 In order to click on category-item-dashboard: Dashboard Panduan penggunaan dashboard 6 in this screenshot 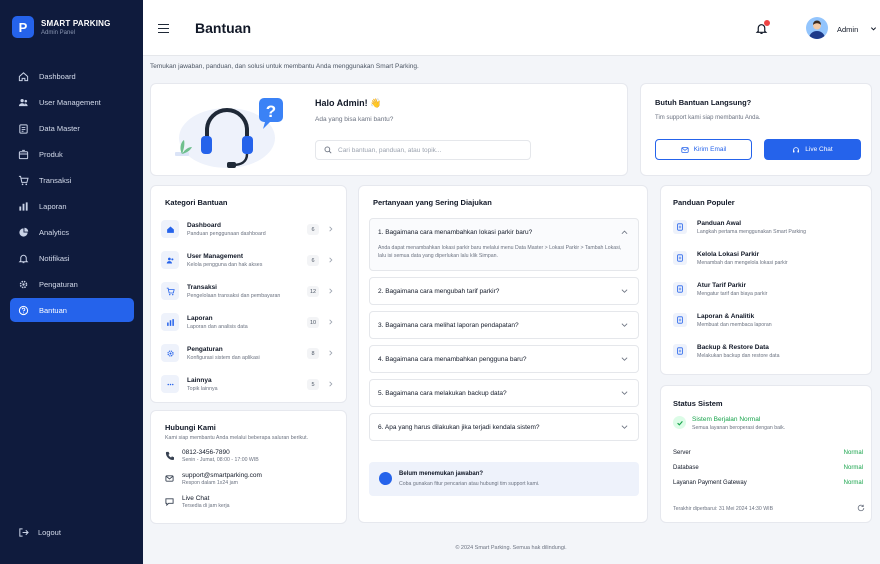, I will do `click(250, 229)`.